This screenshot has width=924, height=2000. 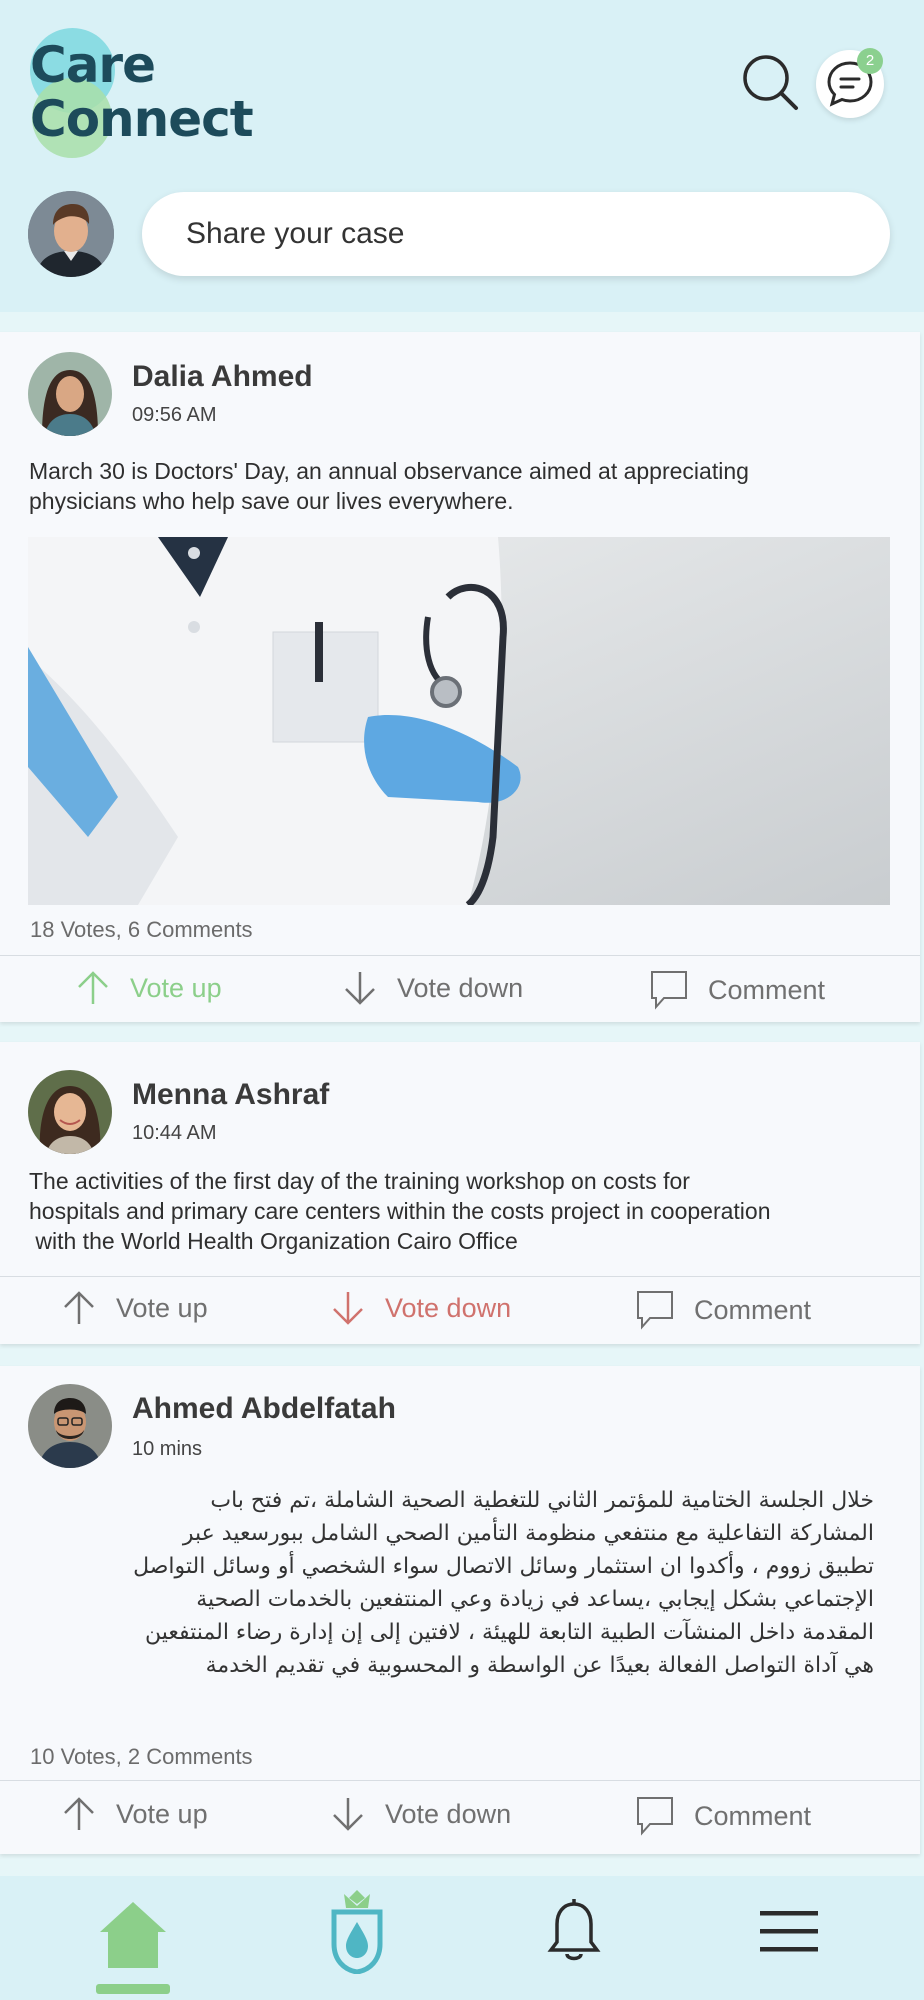 I want to click on care-logo-icon, so click(x=357, y=1932).